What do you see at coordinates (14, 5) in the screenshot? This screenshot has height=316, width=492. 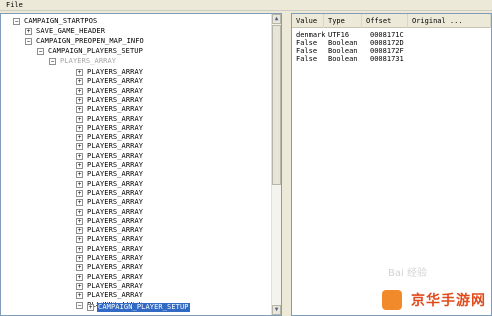 I see `menu-file: File` at bounding box center [14, 5].